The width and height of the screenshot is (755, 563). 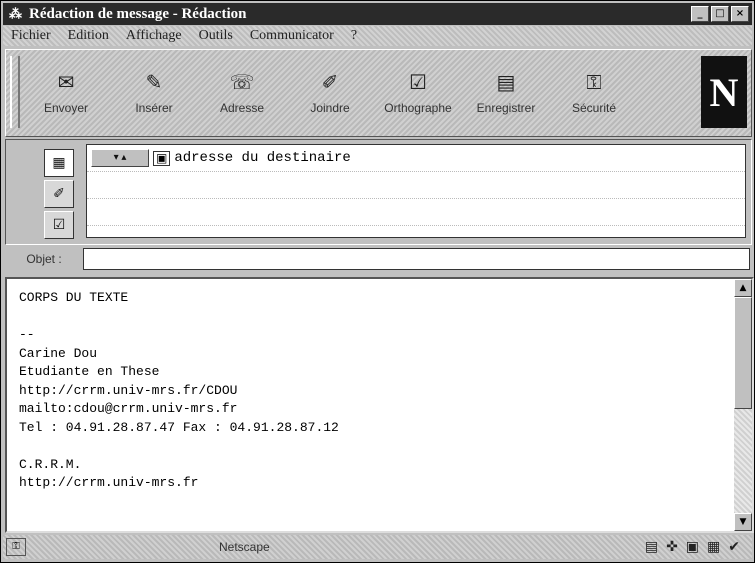 I want to click on attachments-tab: ✐, so click(x=59, y=194).